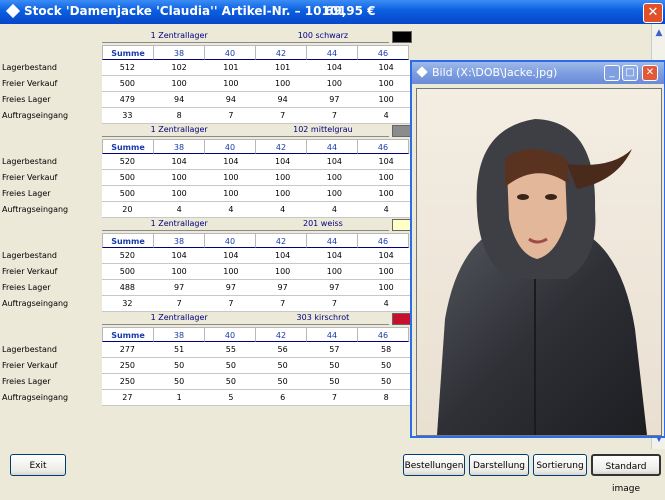  What do you see at coordinates (127, 304) in the screenshot?
I see `table-cell: 32` at bounding box center [127, 304].